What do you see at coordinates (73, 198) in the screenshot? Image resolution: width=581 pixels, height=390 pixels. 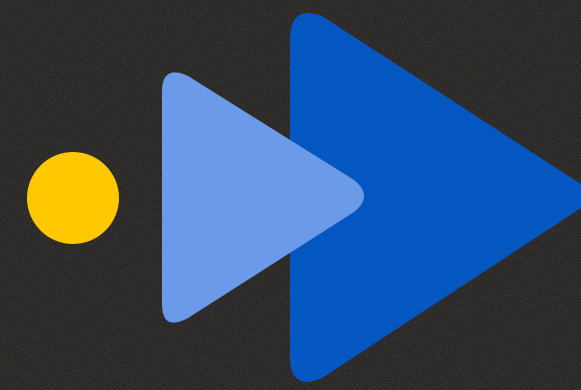 I see `yellow-dot-icon` at bounding box center [73, 198].